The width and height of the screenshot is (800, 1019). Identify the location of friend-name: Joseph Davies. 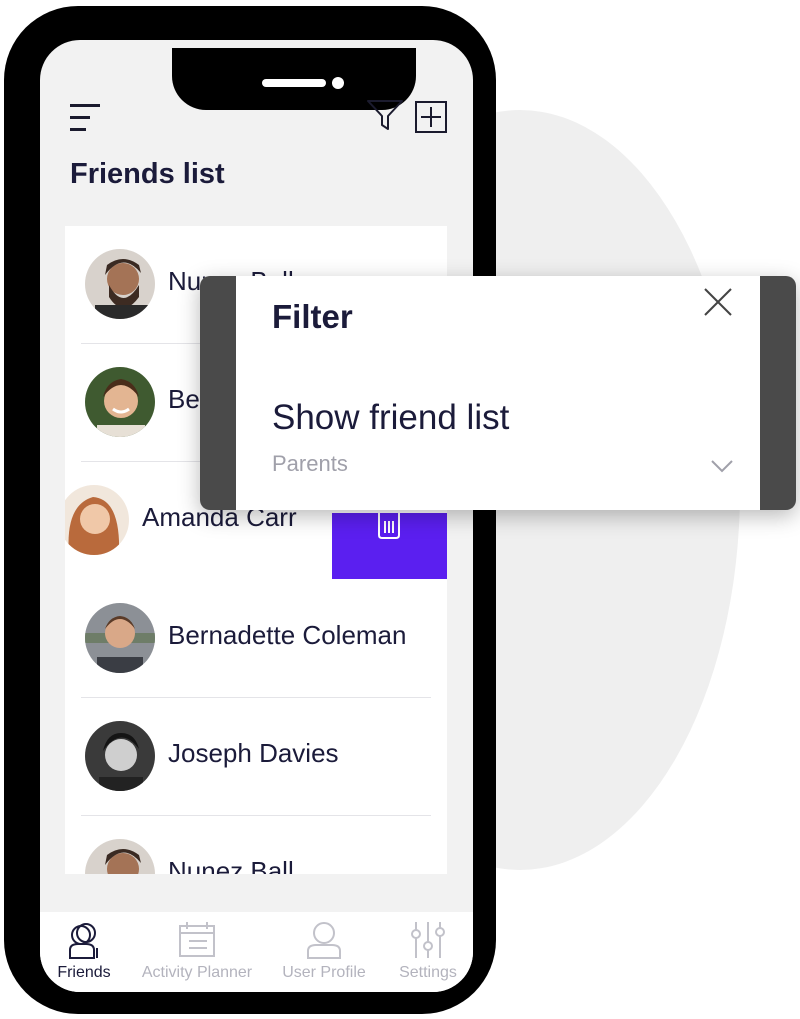
(253, 753).